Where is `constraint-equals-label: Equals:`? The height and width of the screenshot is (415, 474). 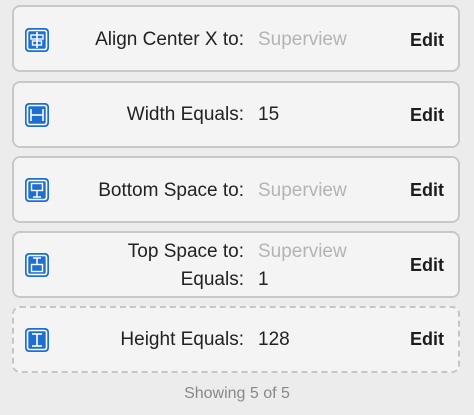
constraint-equals-label: Equals: is located at coordinates (212, 279).